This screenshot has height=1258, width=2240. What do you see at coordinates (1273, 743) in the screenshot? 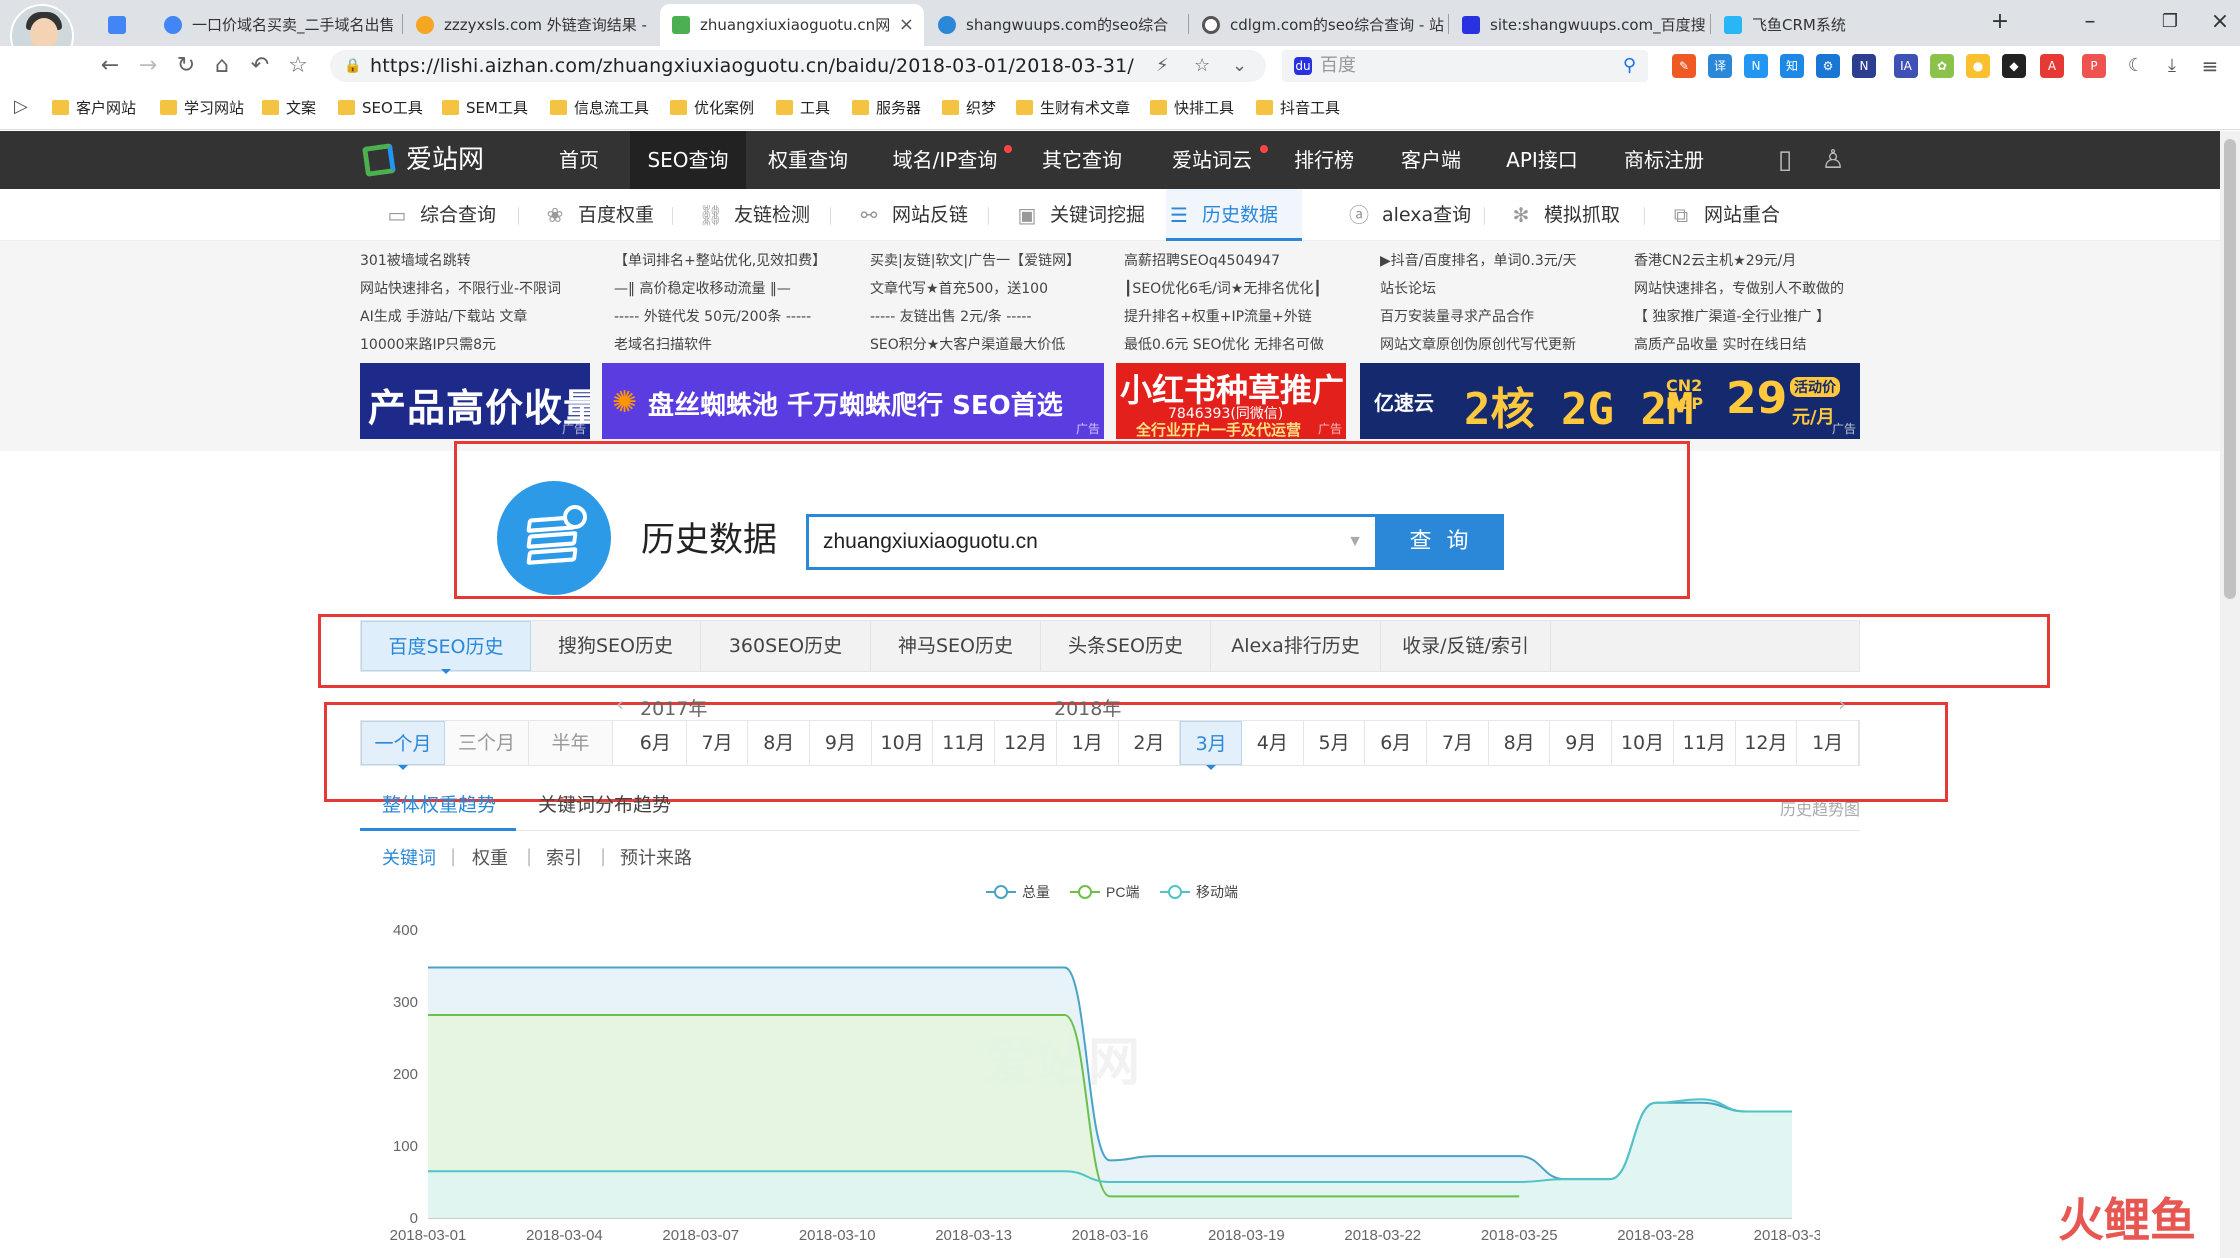
I see `month-option: 4月` at bounding box center [1273, 743].